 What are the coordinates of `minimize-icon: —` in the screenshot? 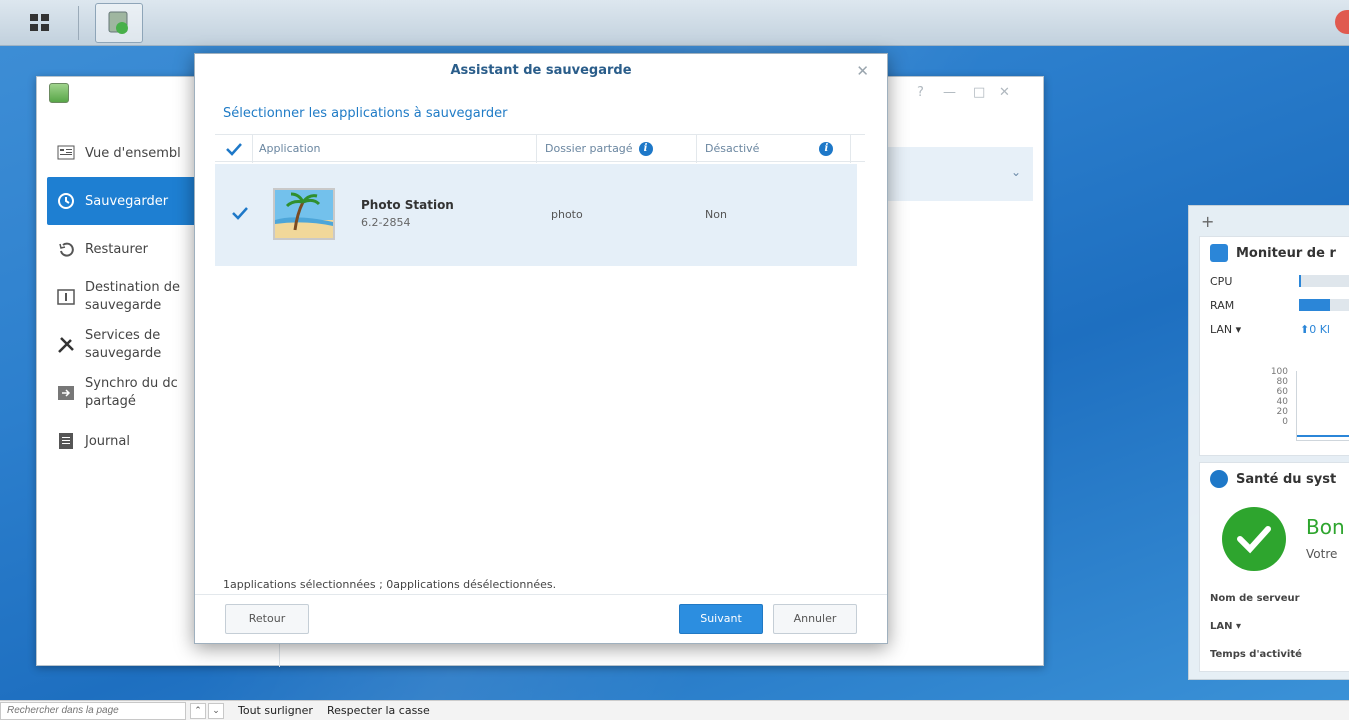 It's located at (949, 92).